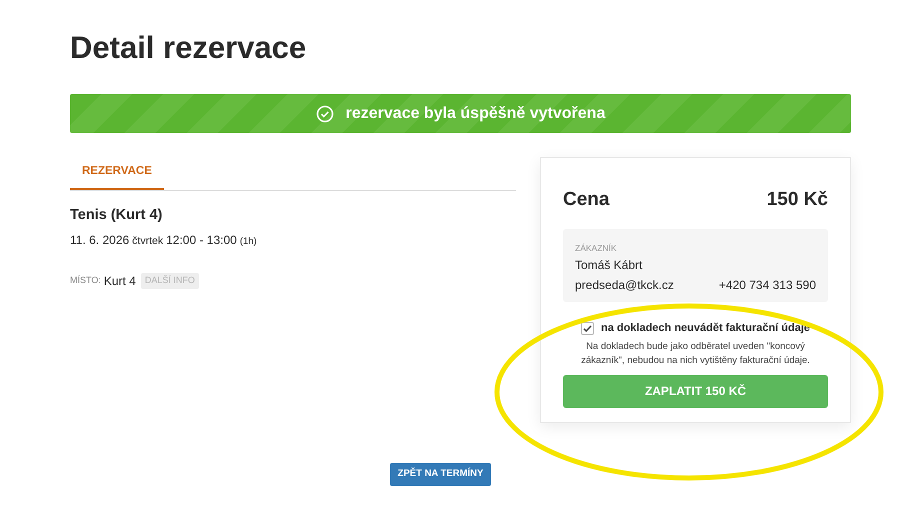 The height and width of the screenshot is (506, 900). What do you see at coordinates (117, 173) in the screenshot?
I see `tab: REZERVACE` at bounding box center [117, 173].